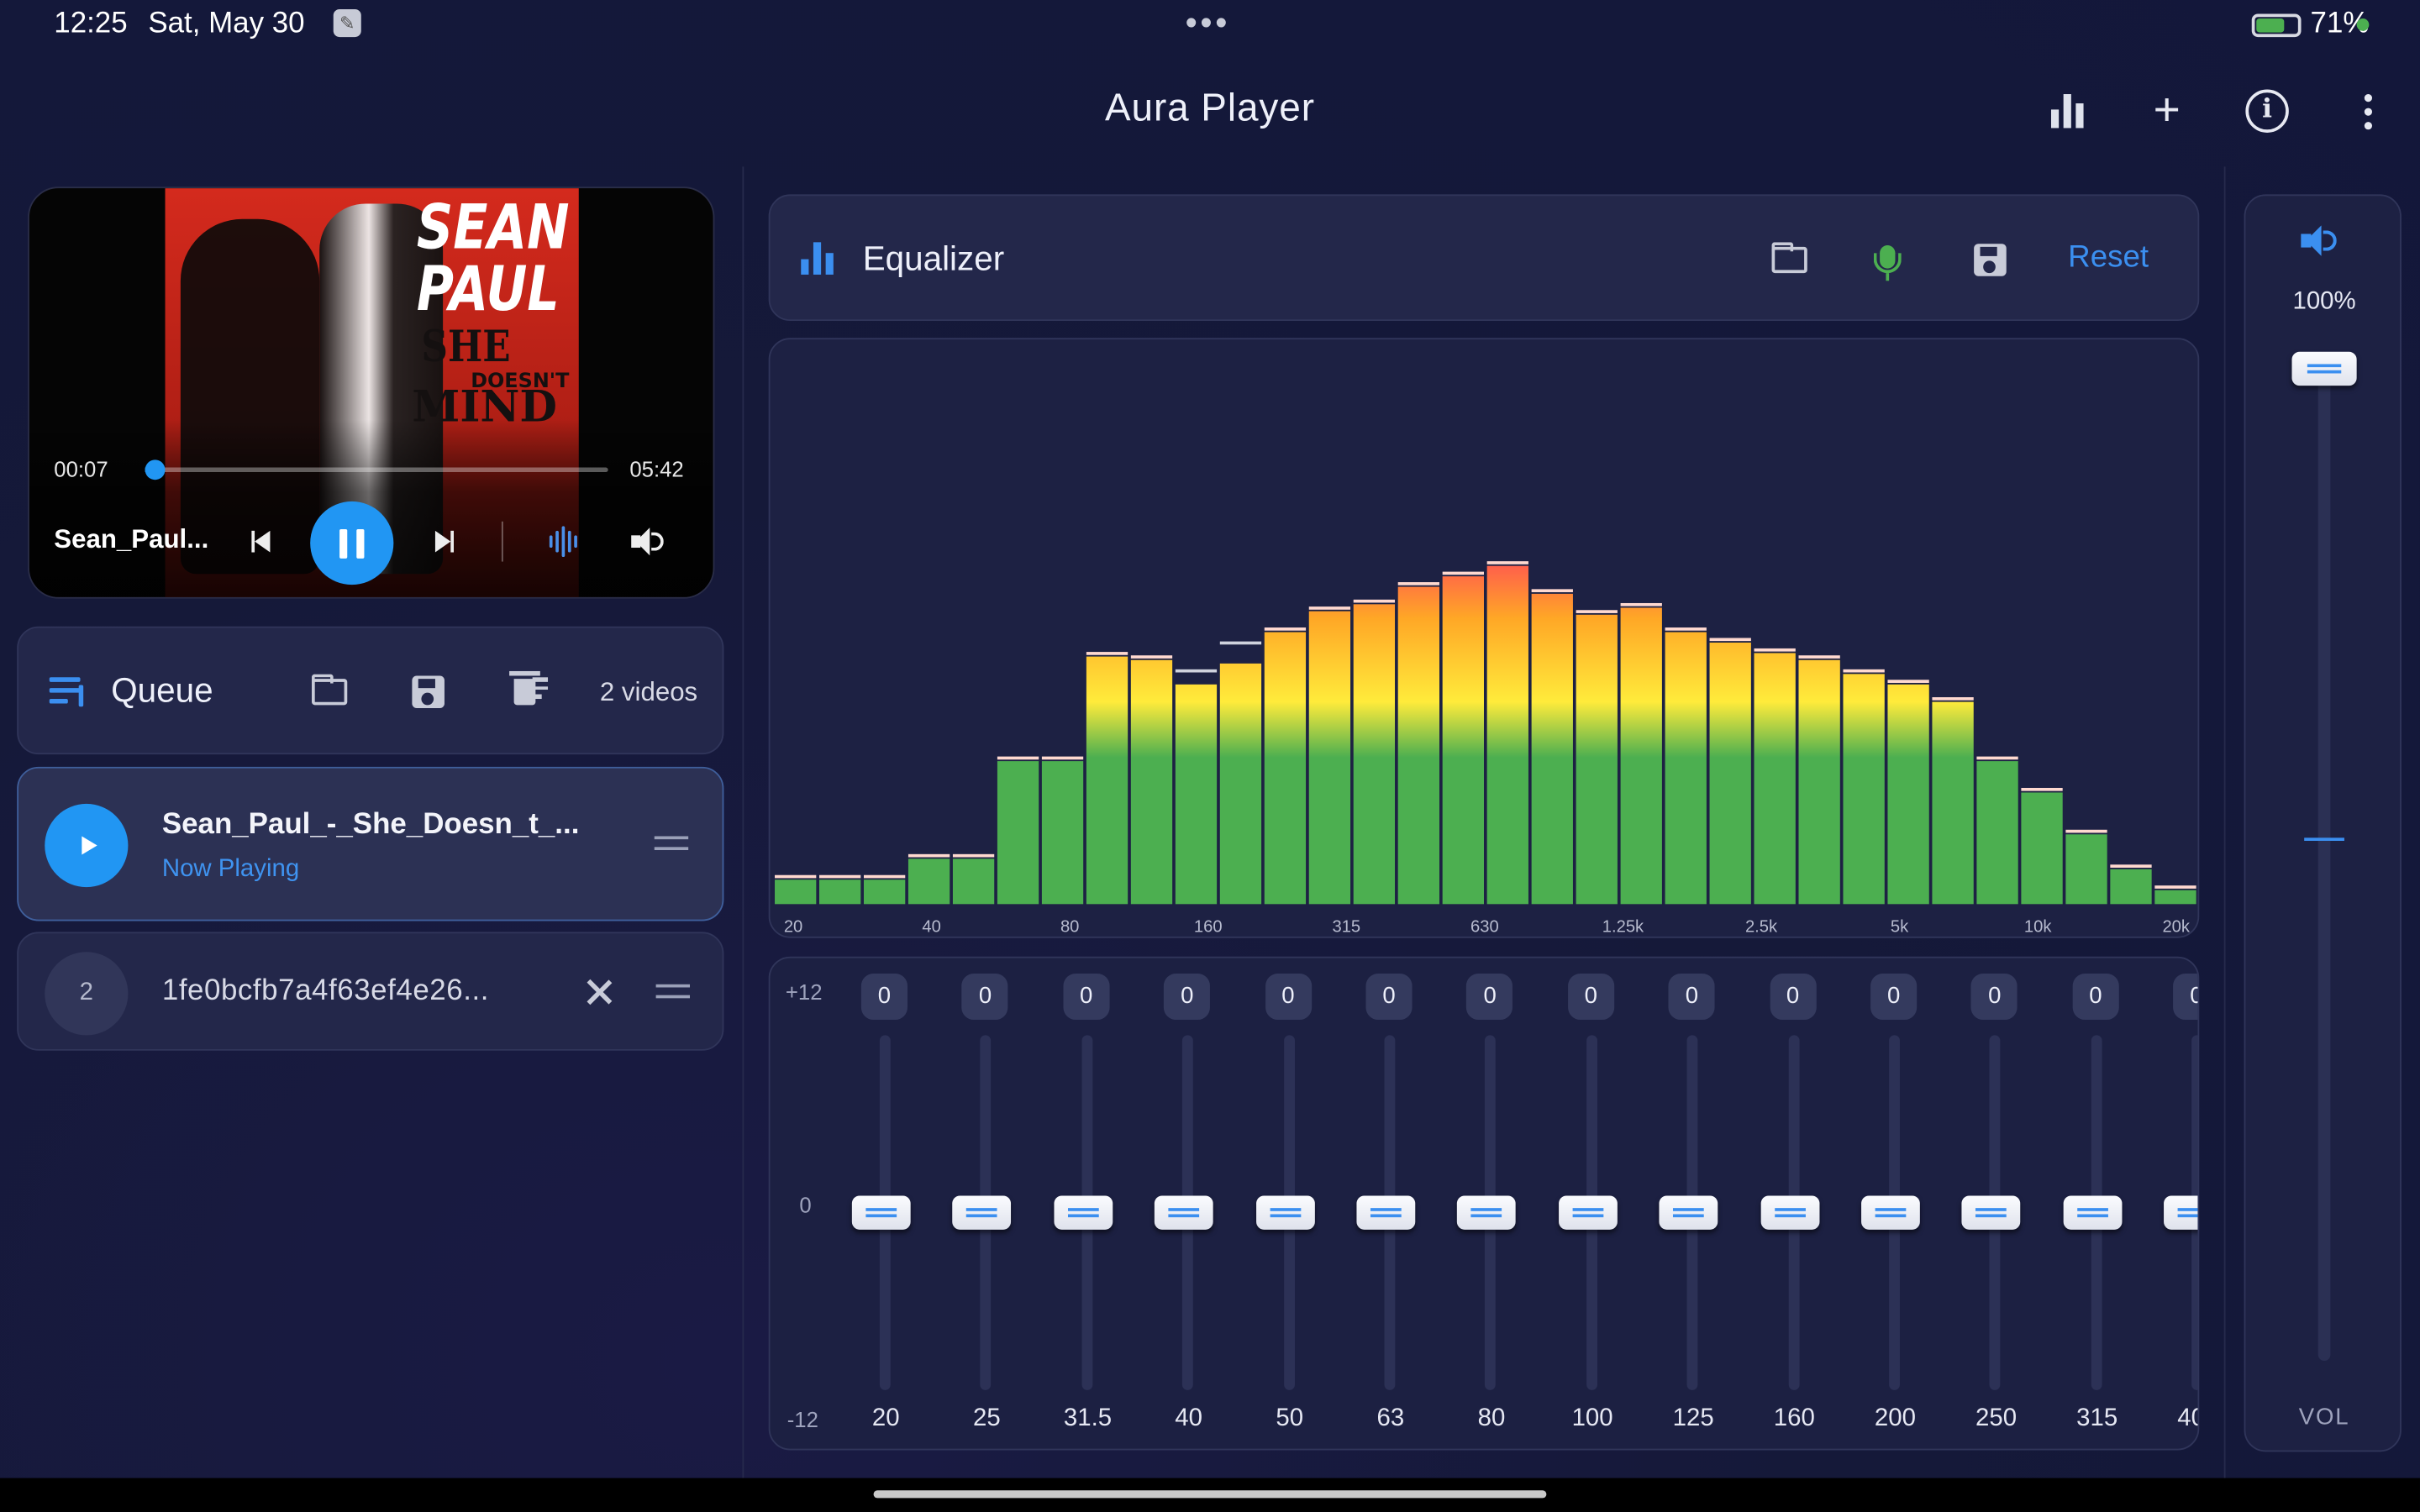 This screenshot has height=1512, width=2420. I want to click on eq-band-slider-63: 0 63, so click(1390, 1204).